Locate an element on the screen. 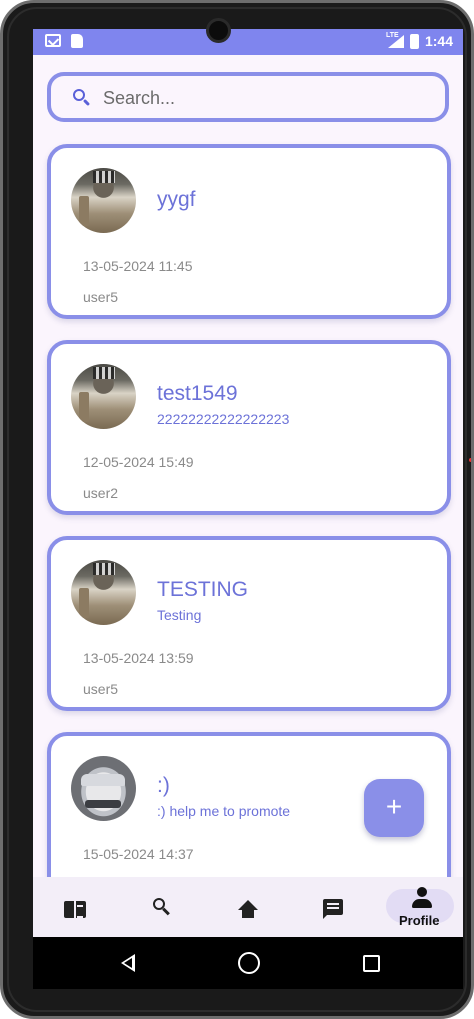 The height and width of the screenshot is (1019, 474). nav-item-home is located at coordinates (248, 907).